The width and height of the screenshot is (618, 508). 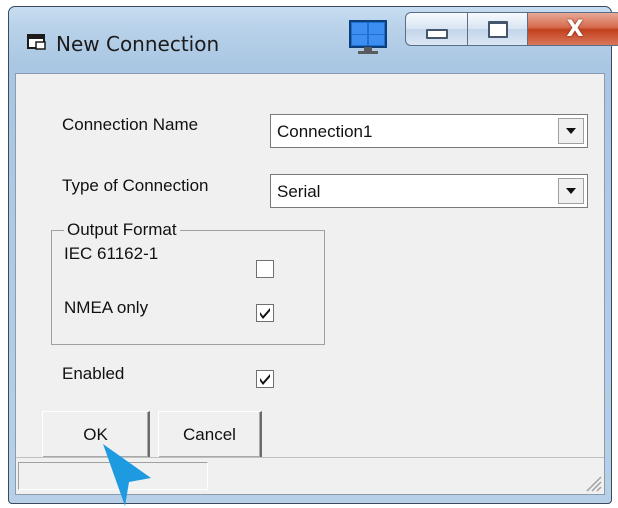 I want to click on connection-name-value: Connection1, so click(x=325, y=131).